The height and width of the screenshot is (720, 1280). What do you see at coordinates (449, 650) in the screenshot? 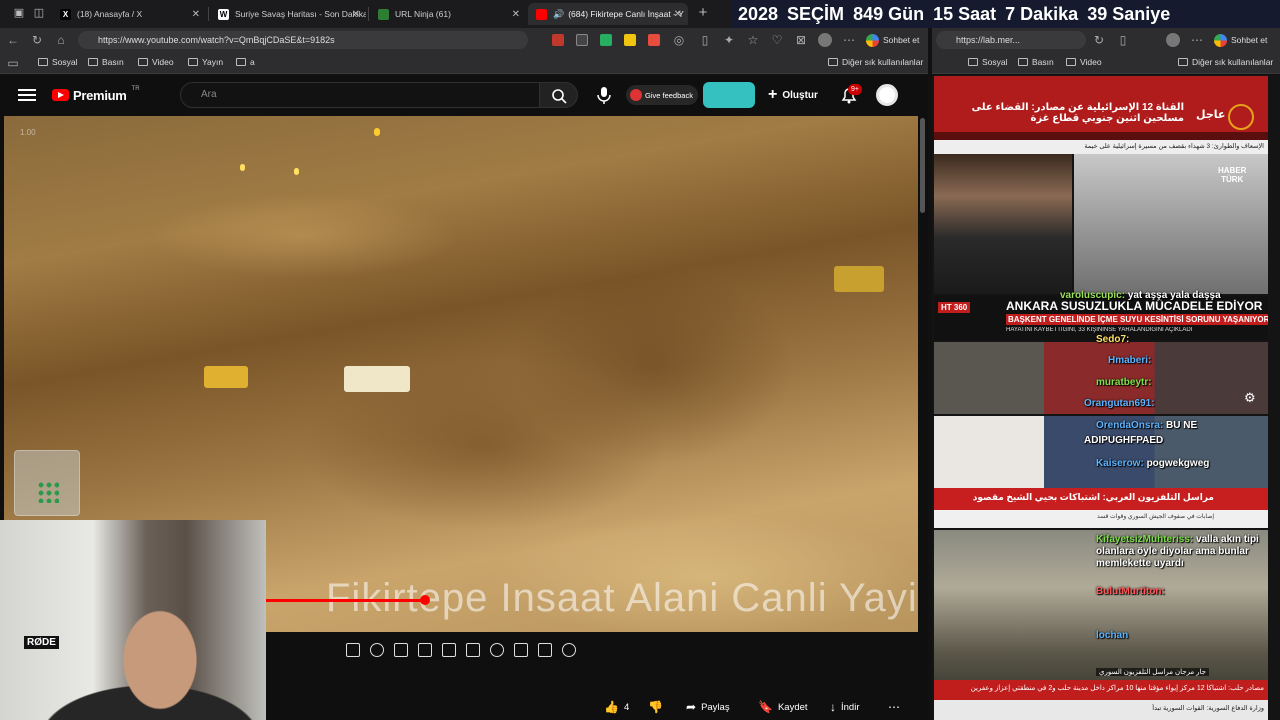
I see `pip-icon` at bounding box center [449, 650].